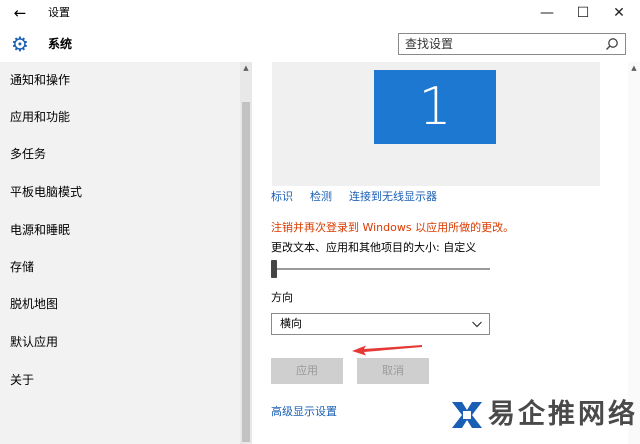 Image resolution: width=640 pixels, height=444 pixels. Describe the element at coordinates (307, 371) in the screenshot. I see `apply-button: 应用` at that location.